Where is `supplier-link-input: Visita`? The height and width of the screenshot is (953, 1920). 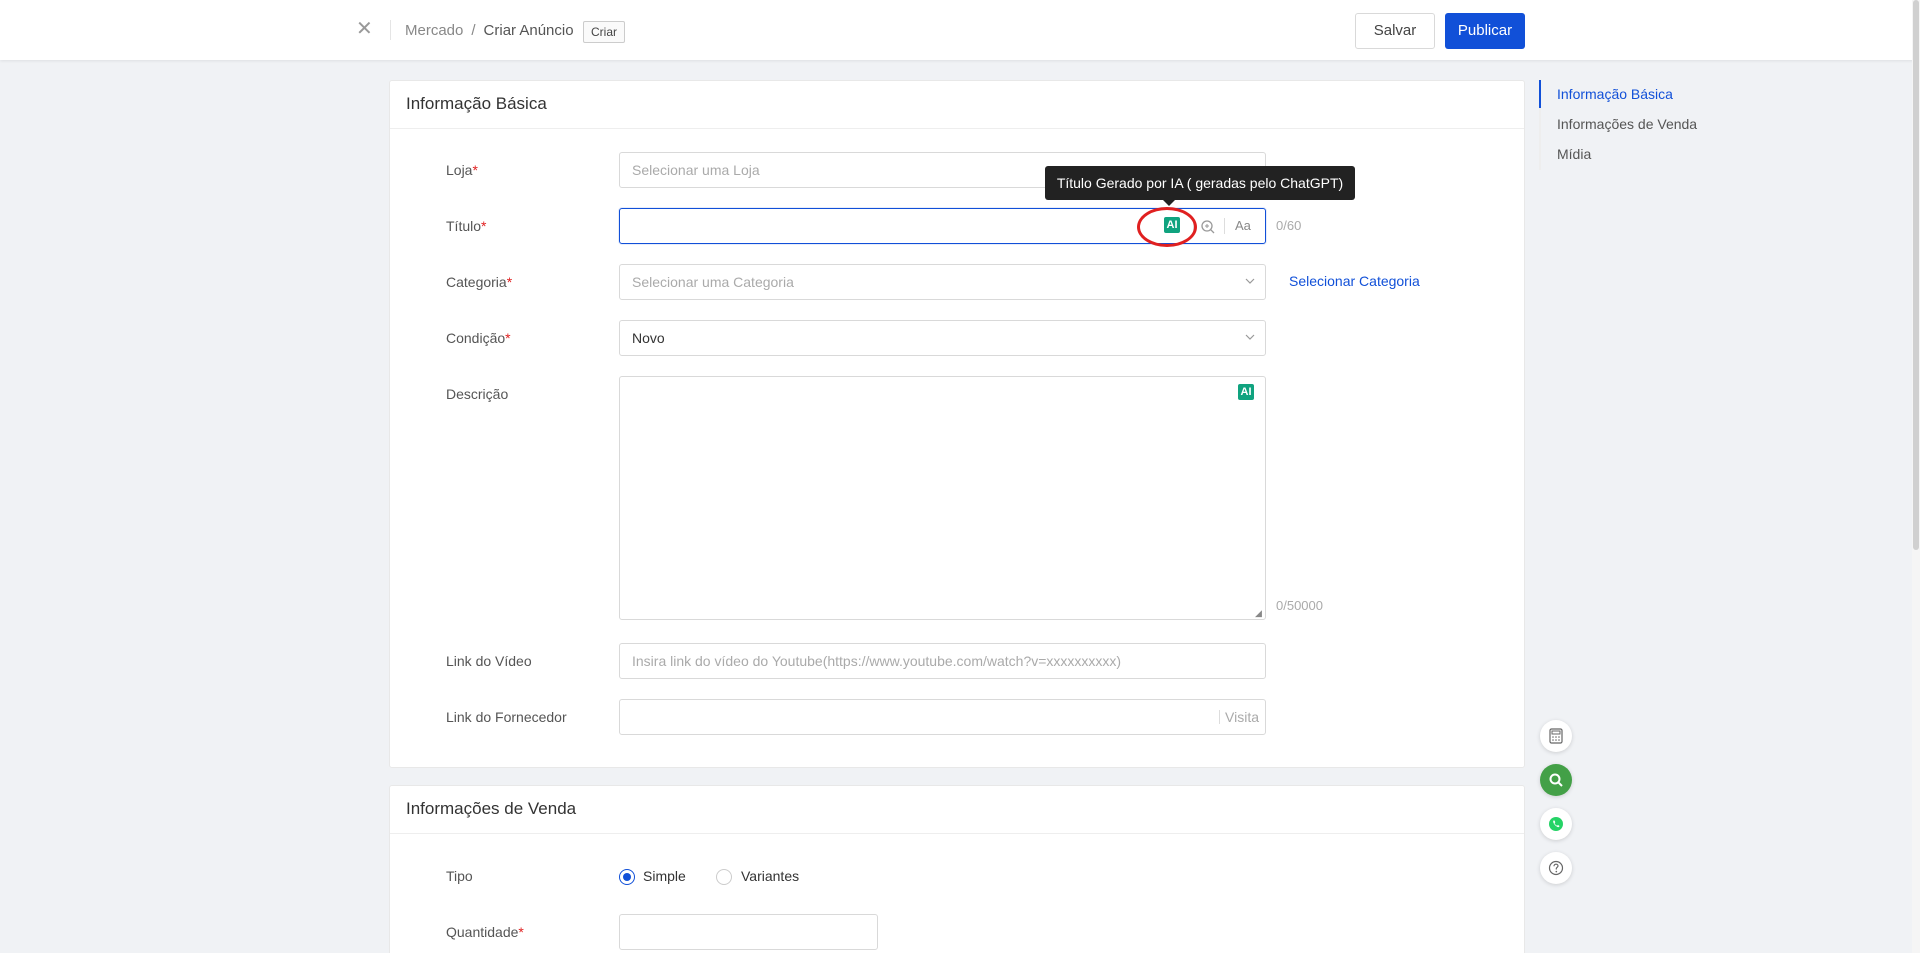
supplier-link-input: Visita is located at coordinates (942, 717).